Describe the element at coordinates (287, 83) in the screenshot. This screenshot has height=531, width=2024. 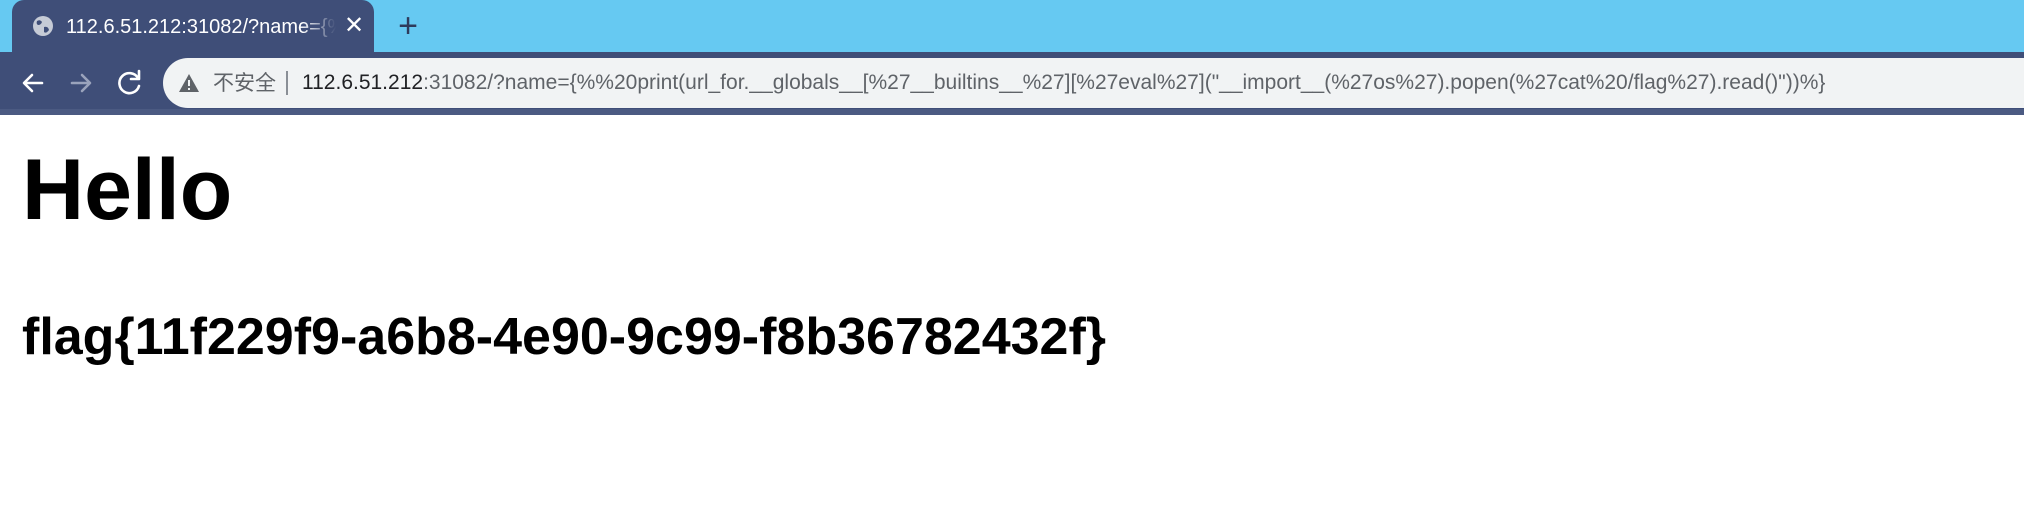
I see `address-divider` at that location.